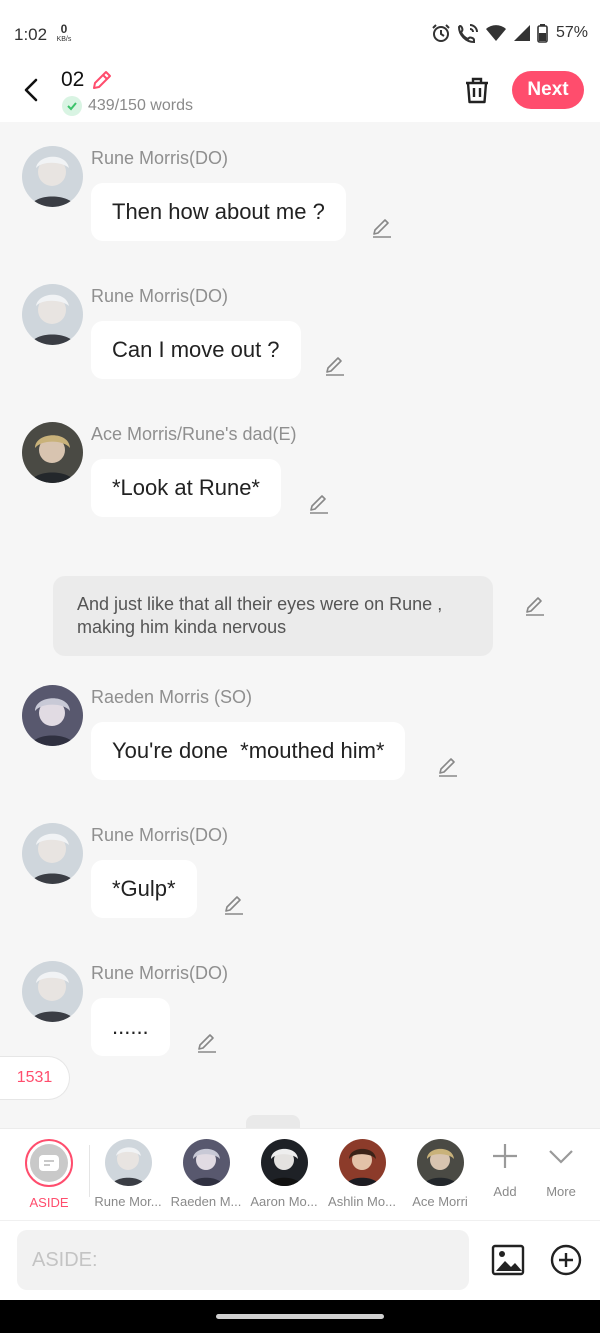 The image size is (600, 1333). I want to click on message-bubble: *Look at Rune*, so click(186, 488).